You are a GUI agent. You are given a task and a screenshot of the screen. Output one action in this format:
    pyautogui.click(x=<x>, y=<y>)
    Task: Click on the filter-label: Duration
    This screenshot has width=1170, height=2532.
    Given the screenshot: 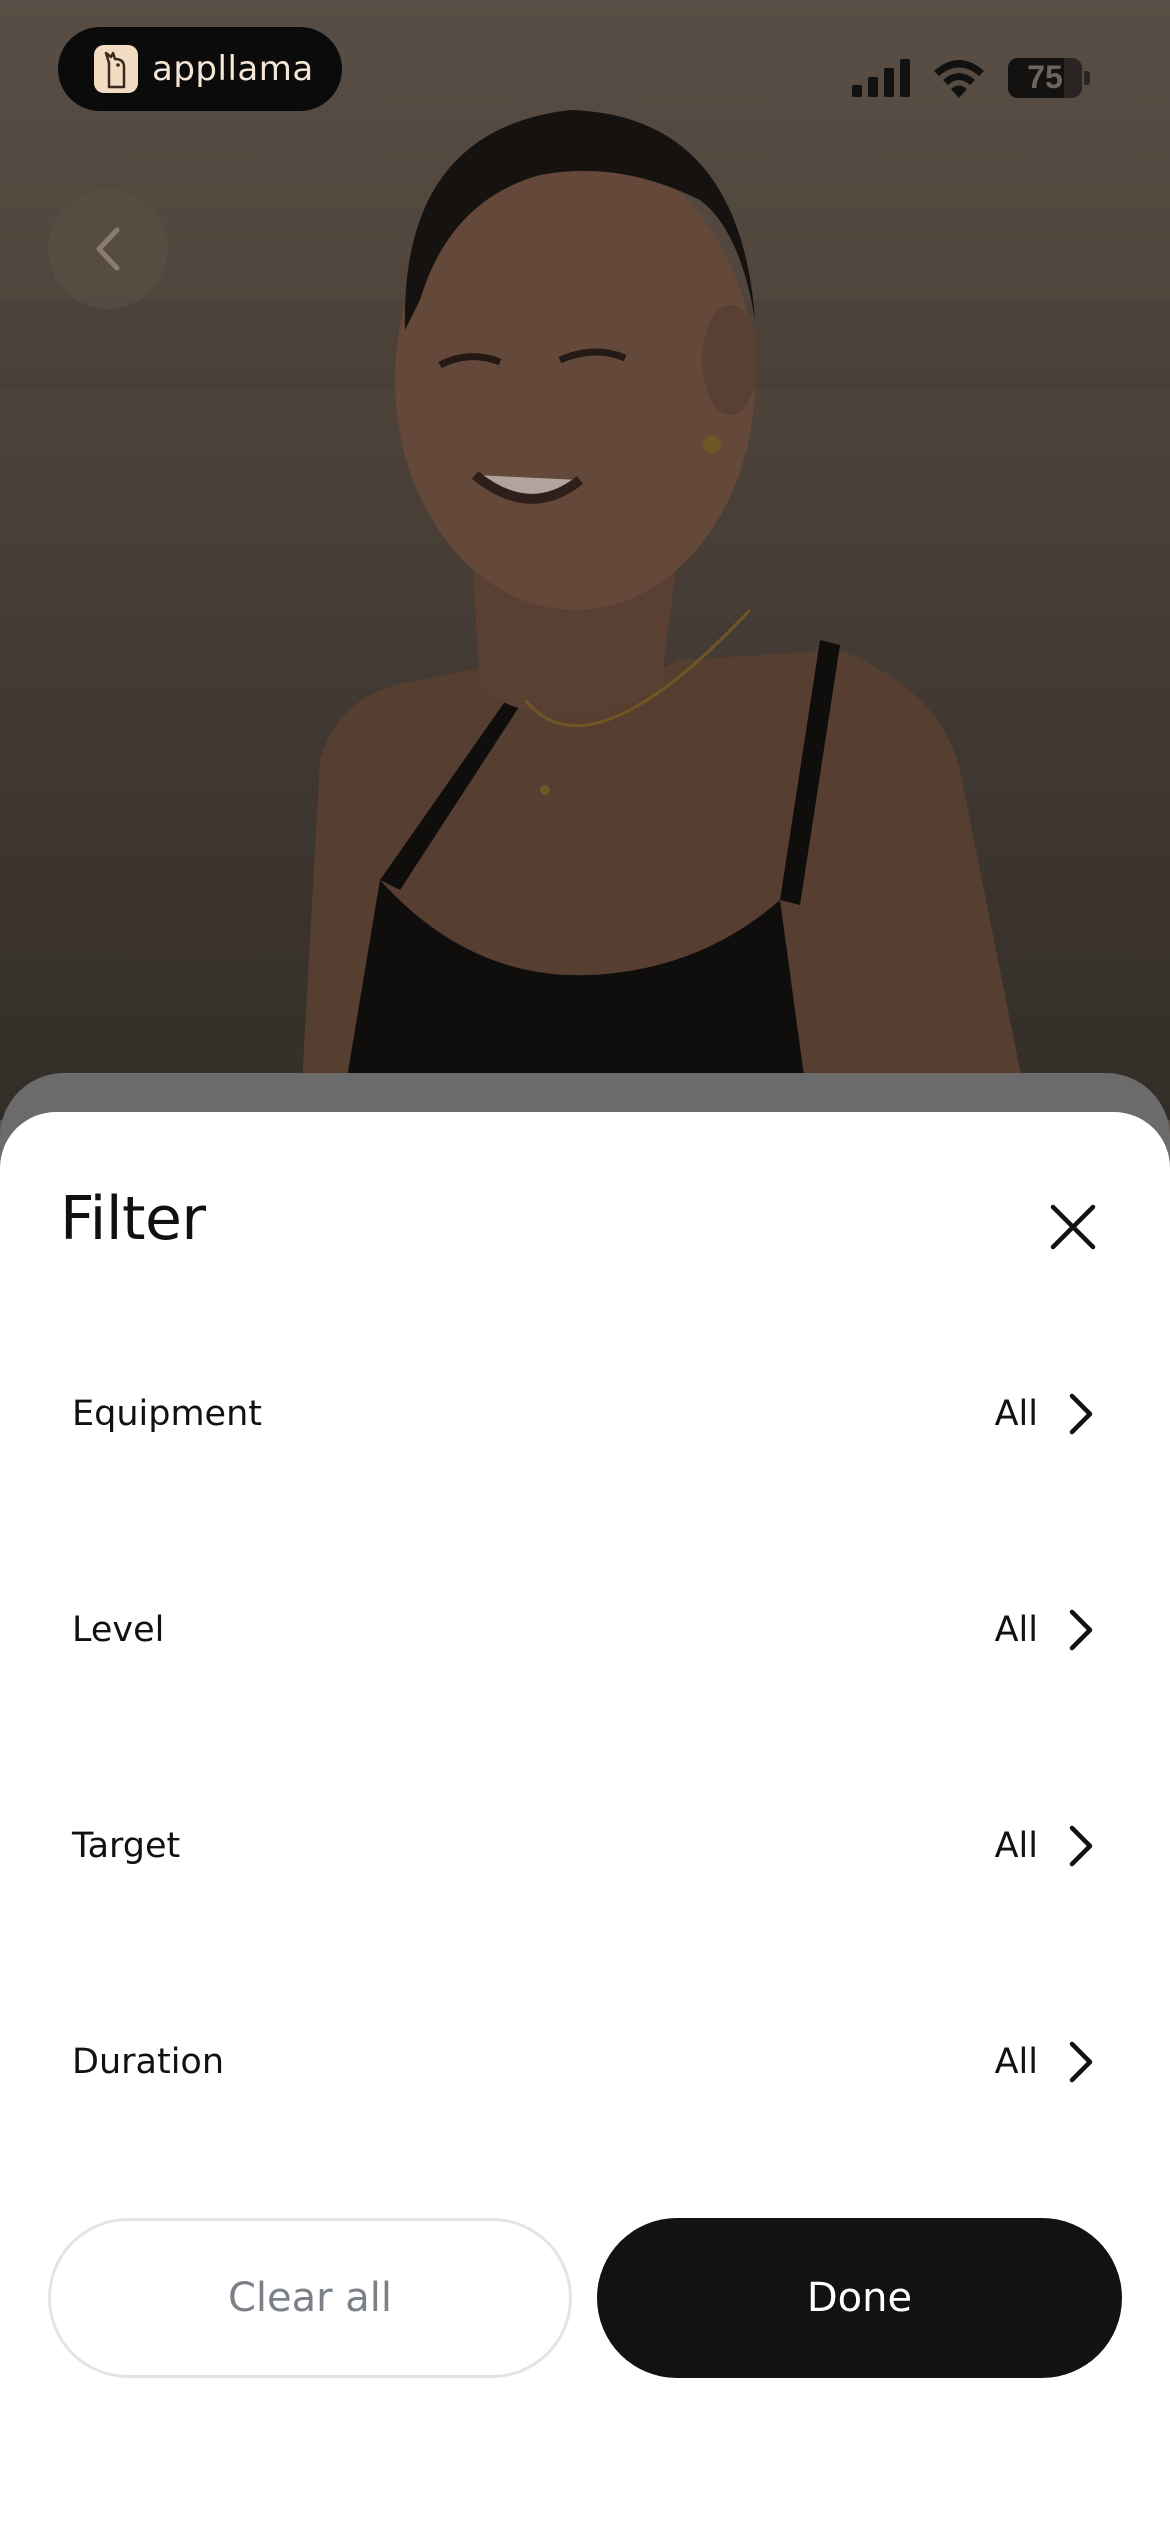 What is the action you would take?
    pyautogui.click(x=148, y=2062)
    